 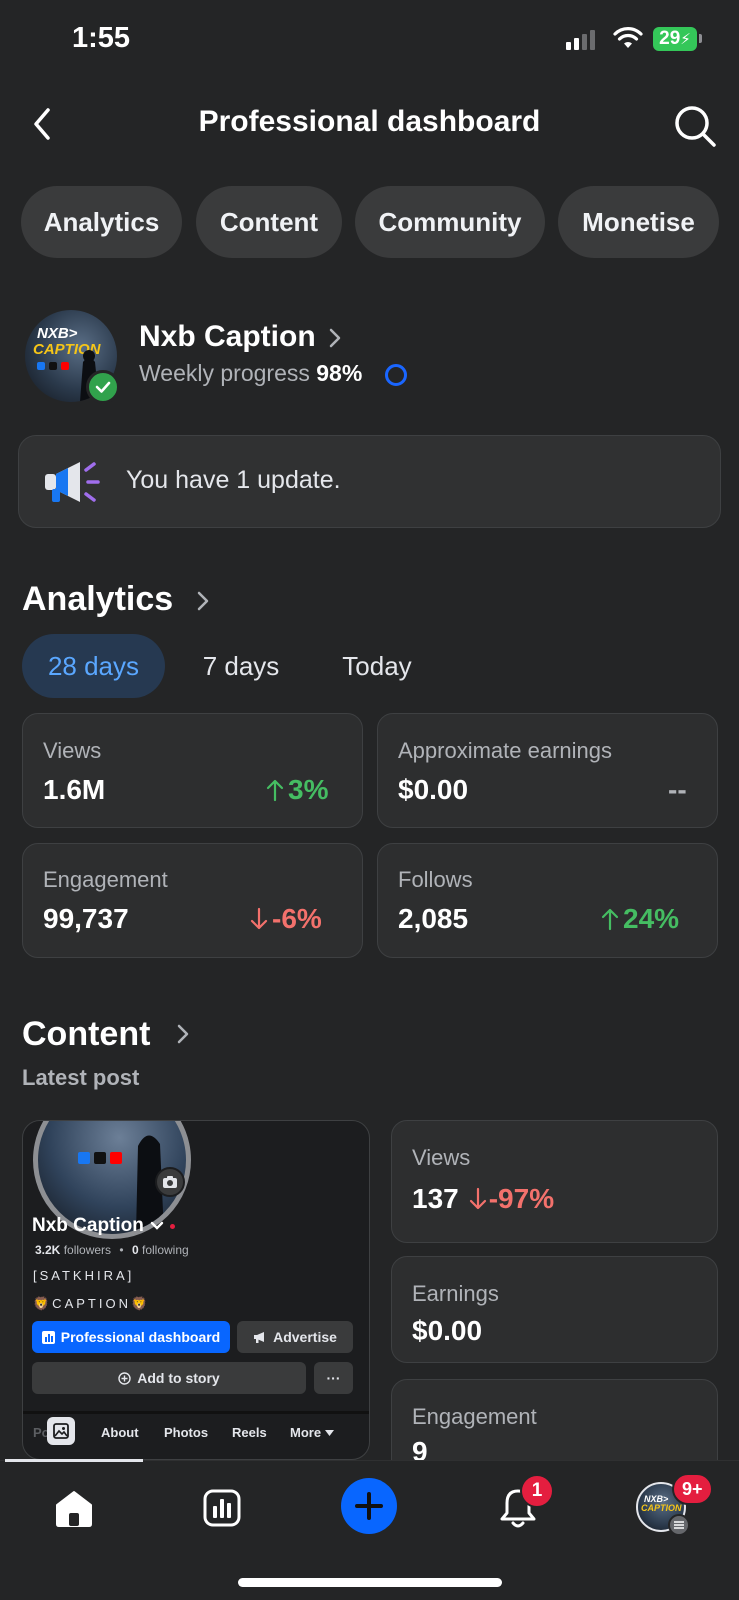 What do you see at coordinates (61, 1431) in the screenshot?
I see `image-icon` at bounding box center [61, 1431].